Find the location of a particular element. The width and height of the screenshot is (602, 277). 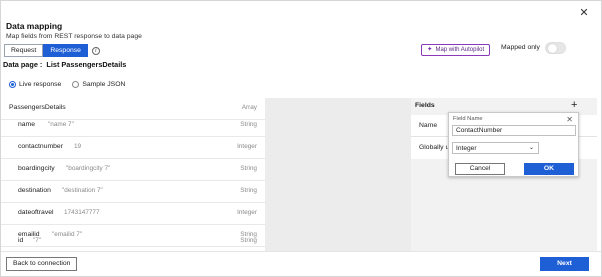

autopilot-label: Map with Autopilot is located at coordinates (460, 50).